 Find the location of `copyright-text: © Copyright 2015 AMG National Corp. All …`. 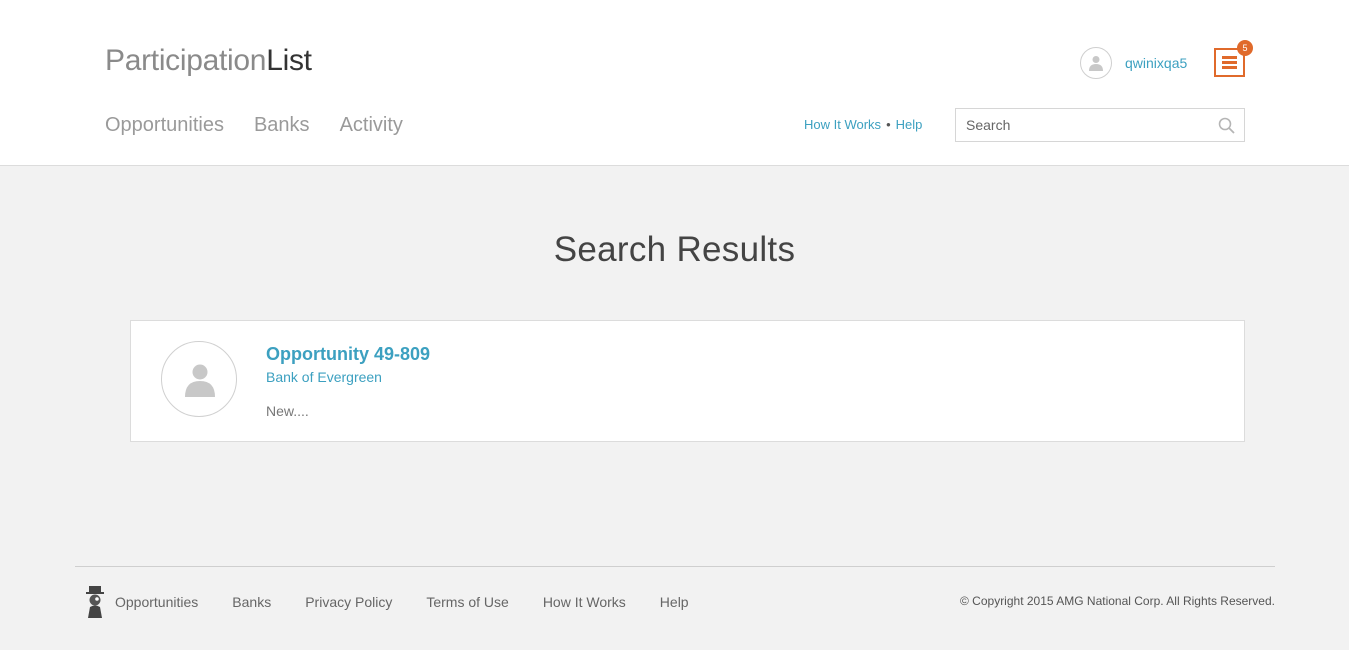

copyright-text: © Copyright 2015 AMG National Corp. All … is located at coordinates (1117, 601).